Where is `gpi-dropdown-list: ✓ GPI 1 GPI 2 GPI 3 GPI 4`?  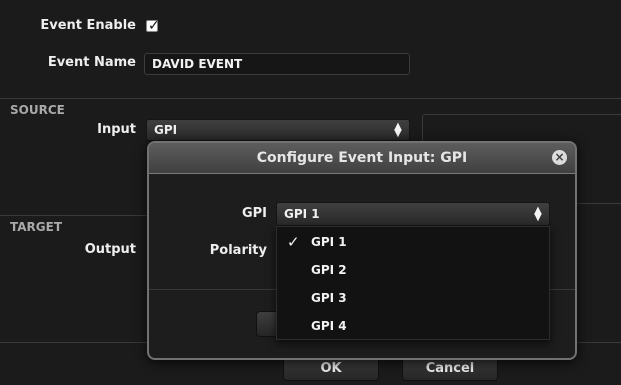
gpi-dropdown-list: ✓ GPI 1 GPI 2 GPI 3 GPI 4 is located at coordinates (413, 283).